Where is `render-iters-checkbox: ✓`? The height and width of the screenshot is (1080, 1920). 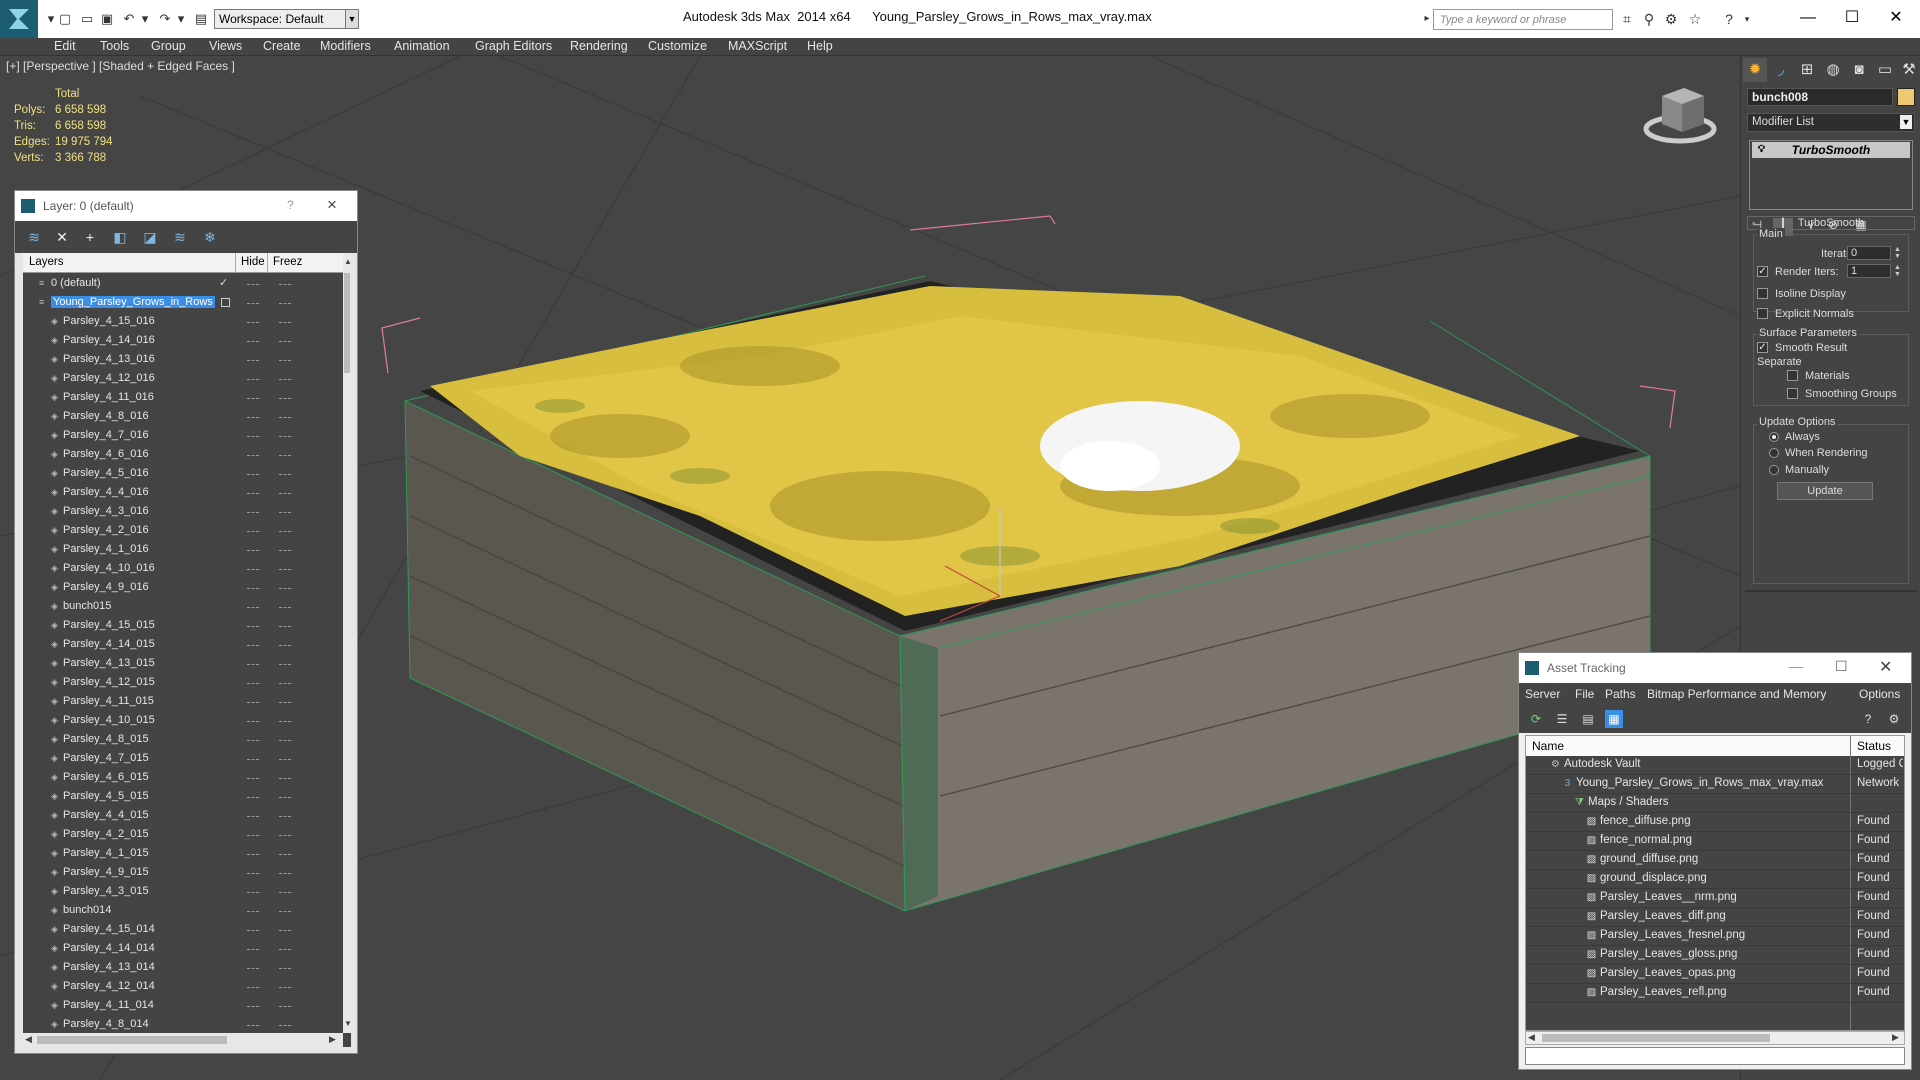 render-iters-checkbox: ✓ is located at coordinates (1762, 271).